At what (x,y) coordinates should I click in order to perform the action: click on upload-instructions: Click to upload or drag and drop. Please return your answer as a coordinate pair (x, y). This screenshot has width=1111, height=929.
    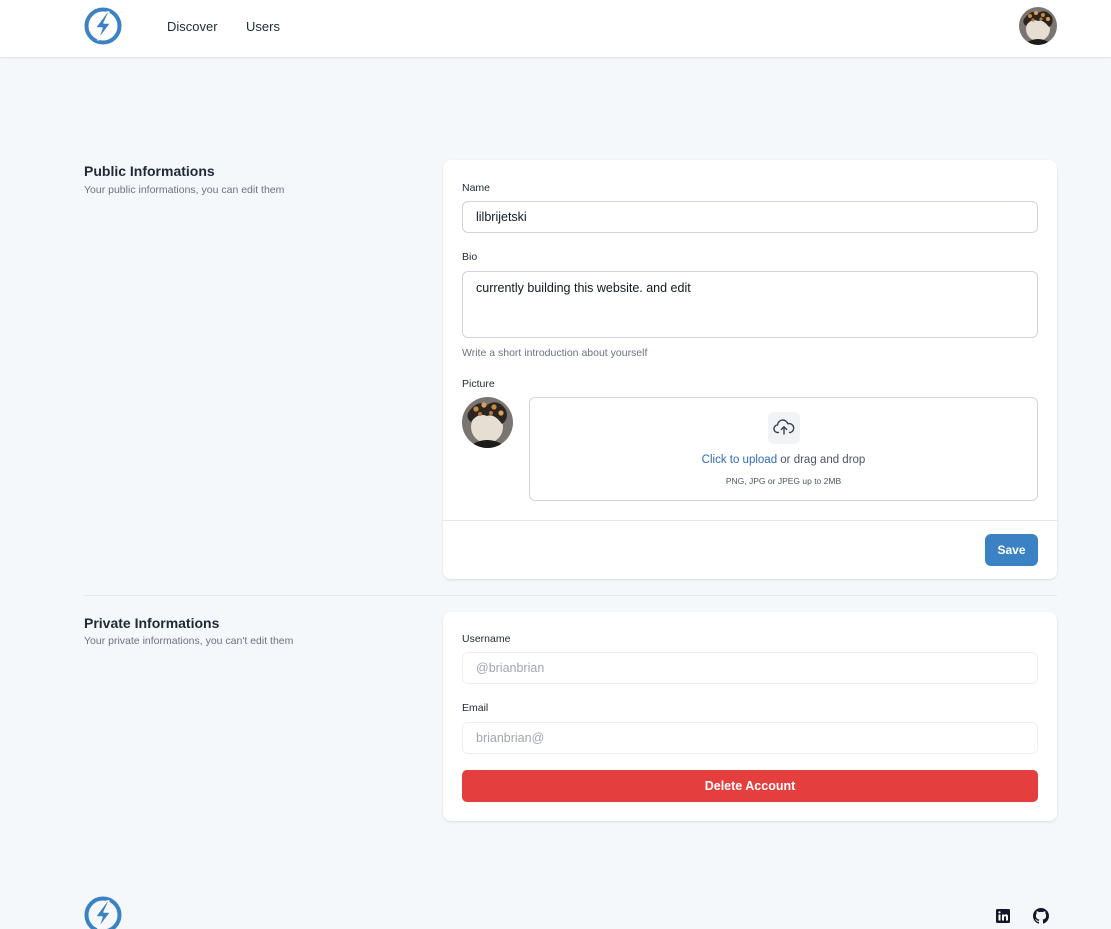
    Looking at the image, I should click on (783, 460).